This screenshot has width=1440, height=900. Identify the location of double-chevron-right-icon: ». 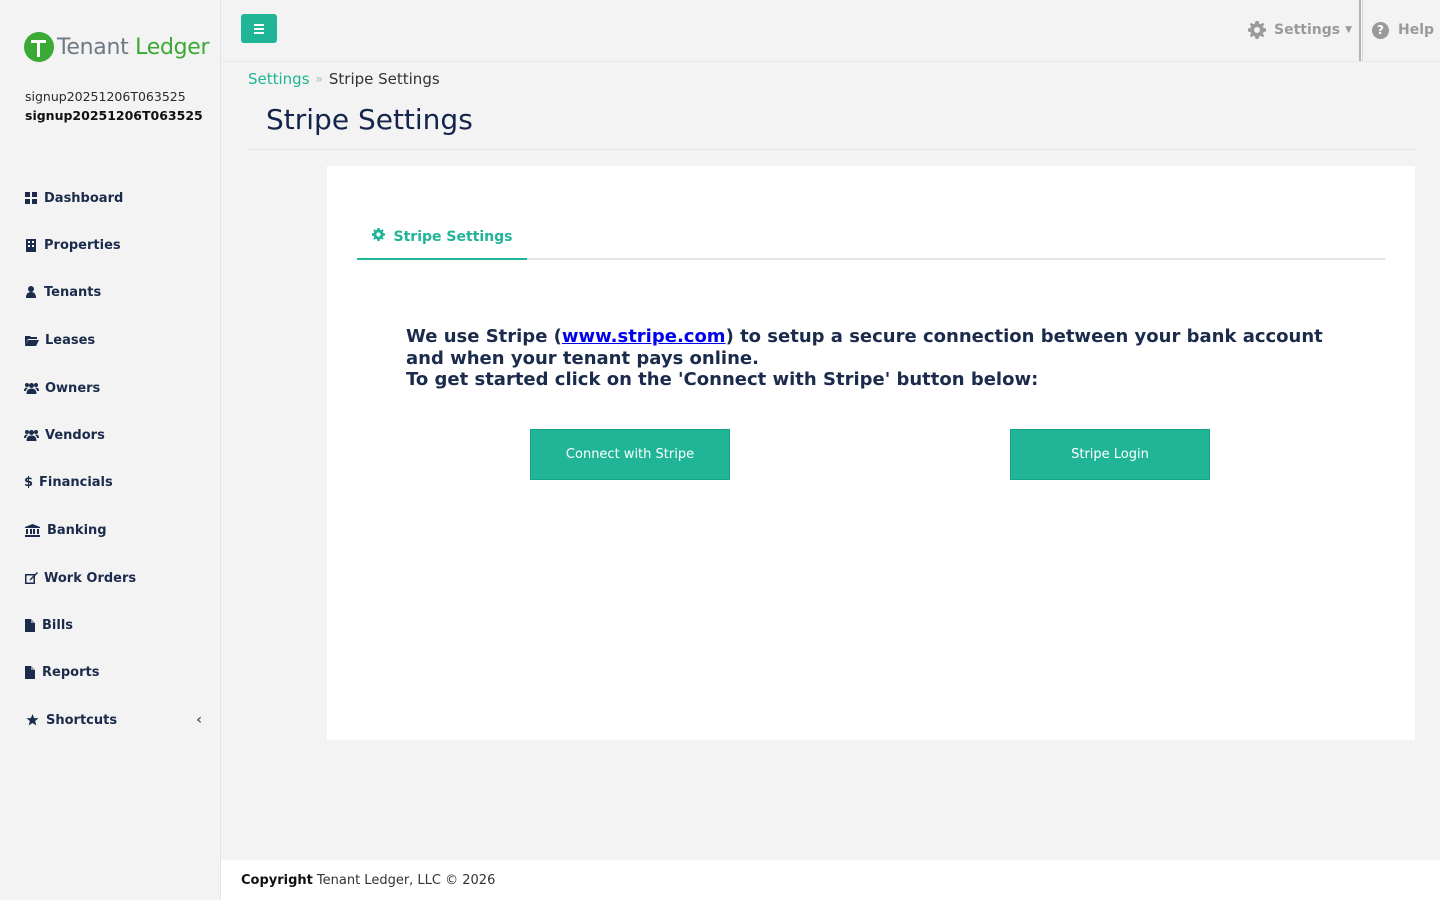
(319, 79).